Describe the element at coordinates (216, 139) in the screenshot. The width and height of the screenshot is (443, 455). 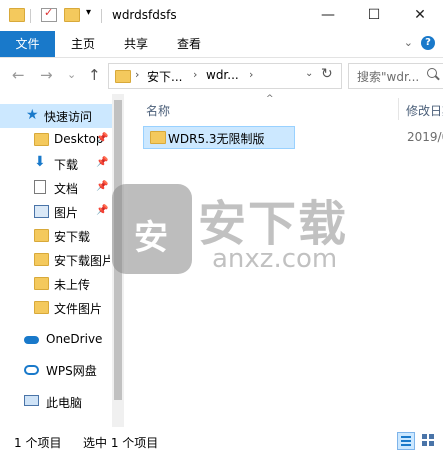
I see `file-name: WDR5.3无限制版` at that location.